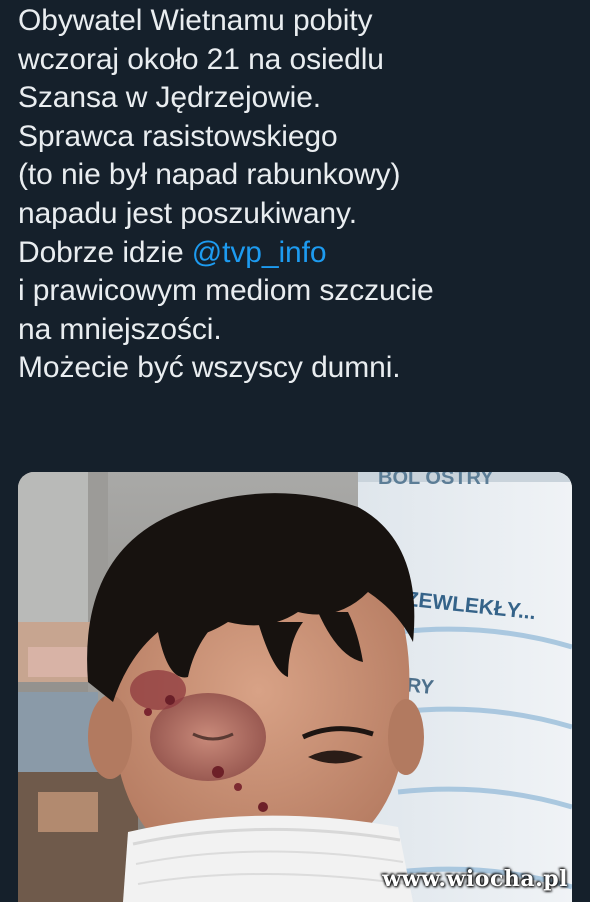  Describe the element at coordinates (170, 98) in the screenshot. I see `tweet-line: Szansa w Jędrzejowie.` at that location.